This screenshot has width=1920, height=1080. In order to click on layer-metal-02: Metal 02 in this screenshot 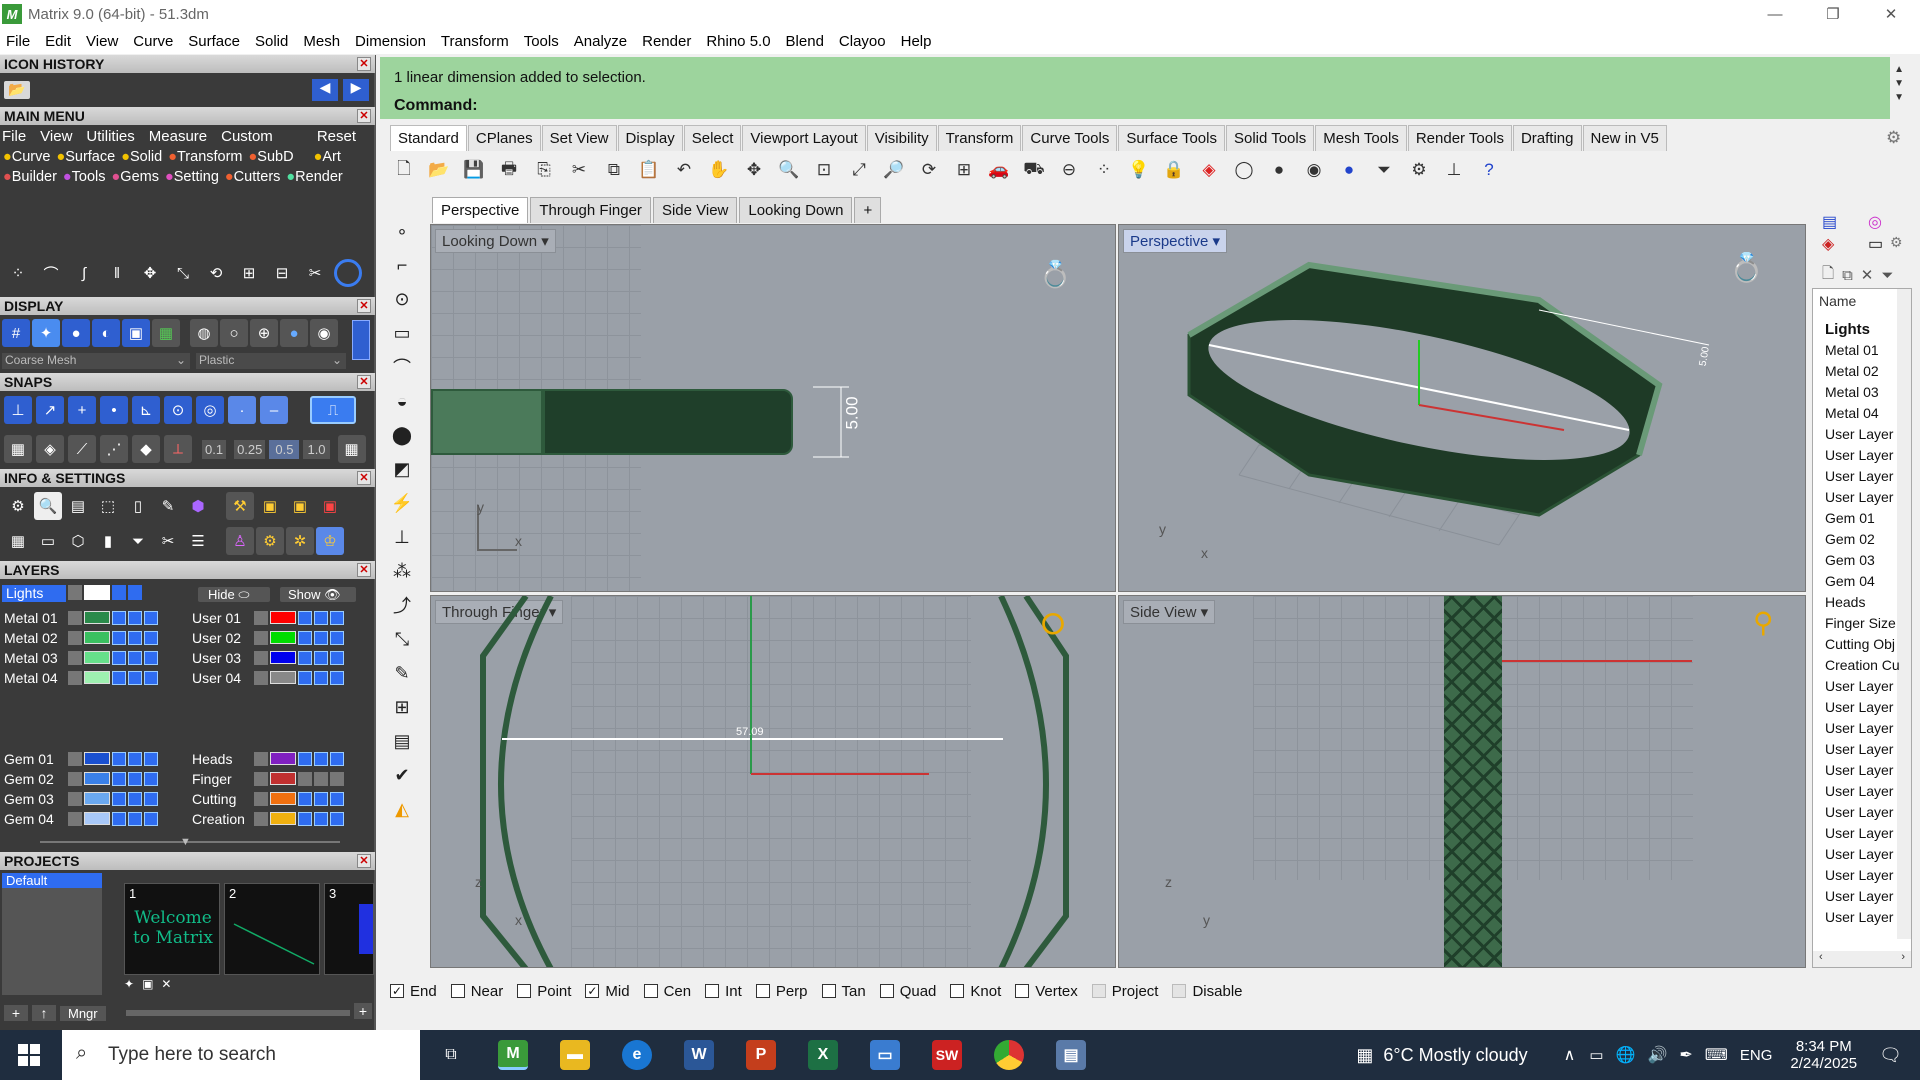, I will do `click(82, 637)`.